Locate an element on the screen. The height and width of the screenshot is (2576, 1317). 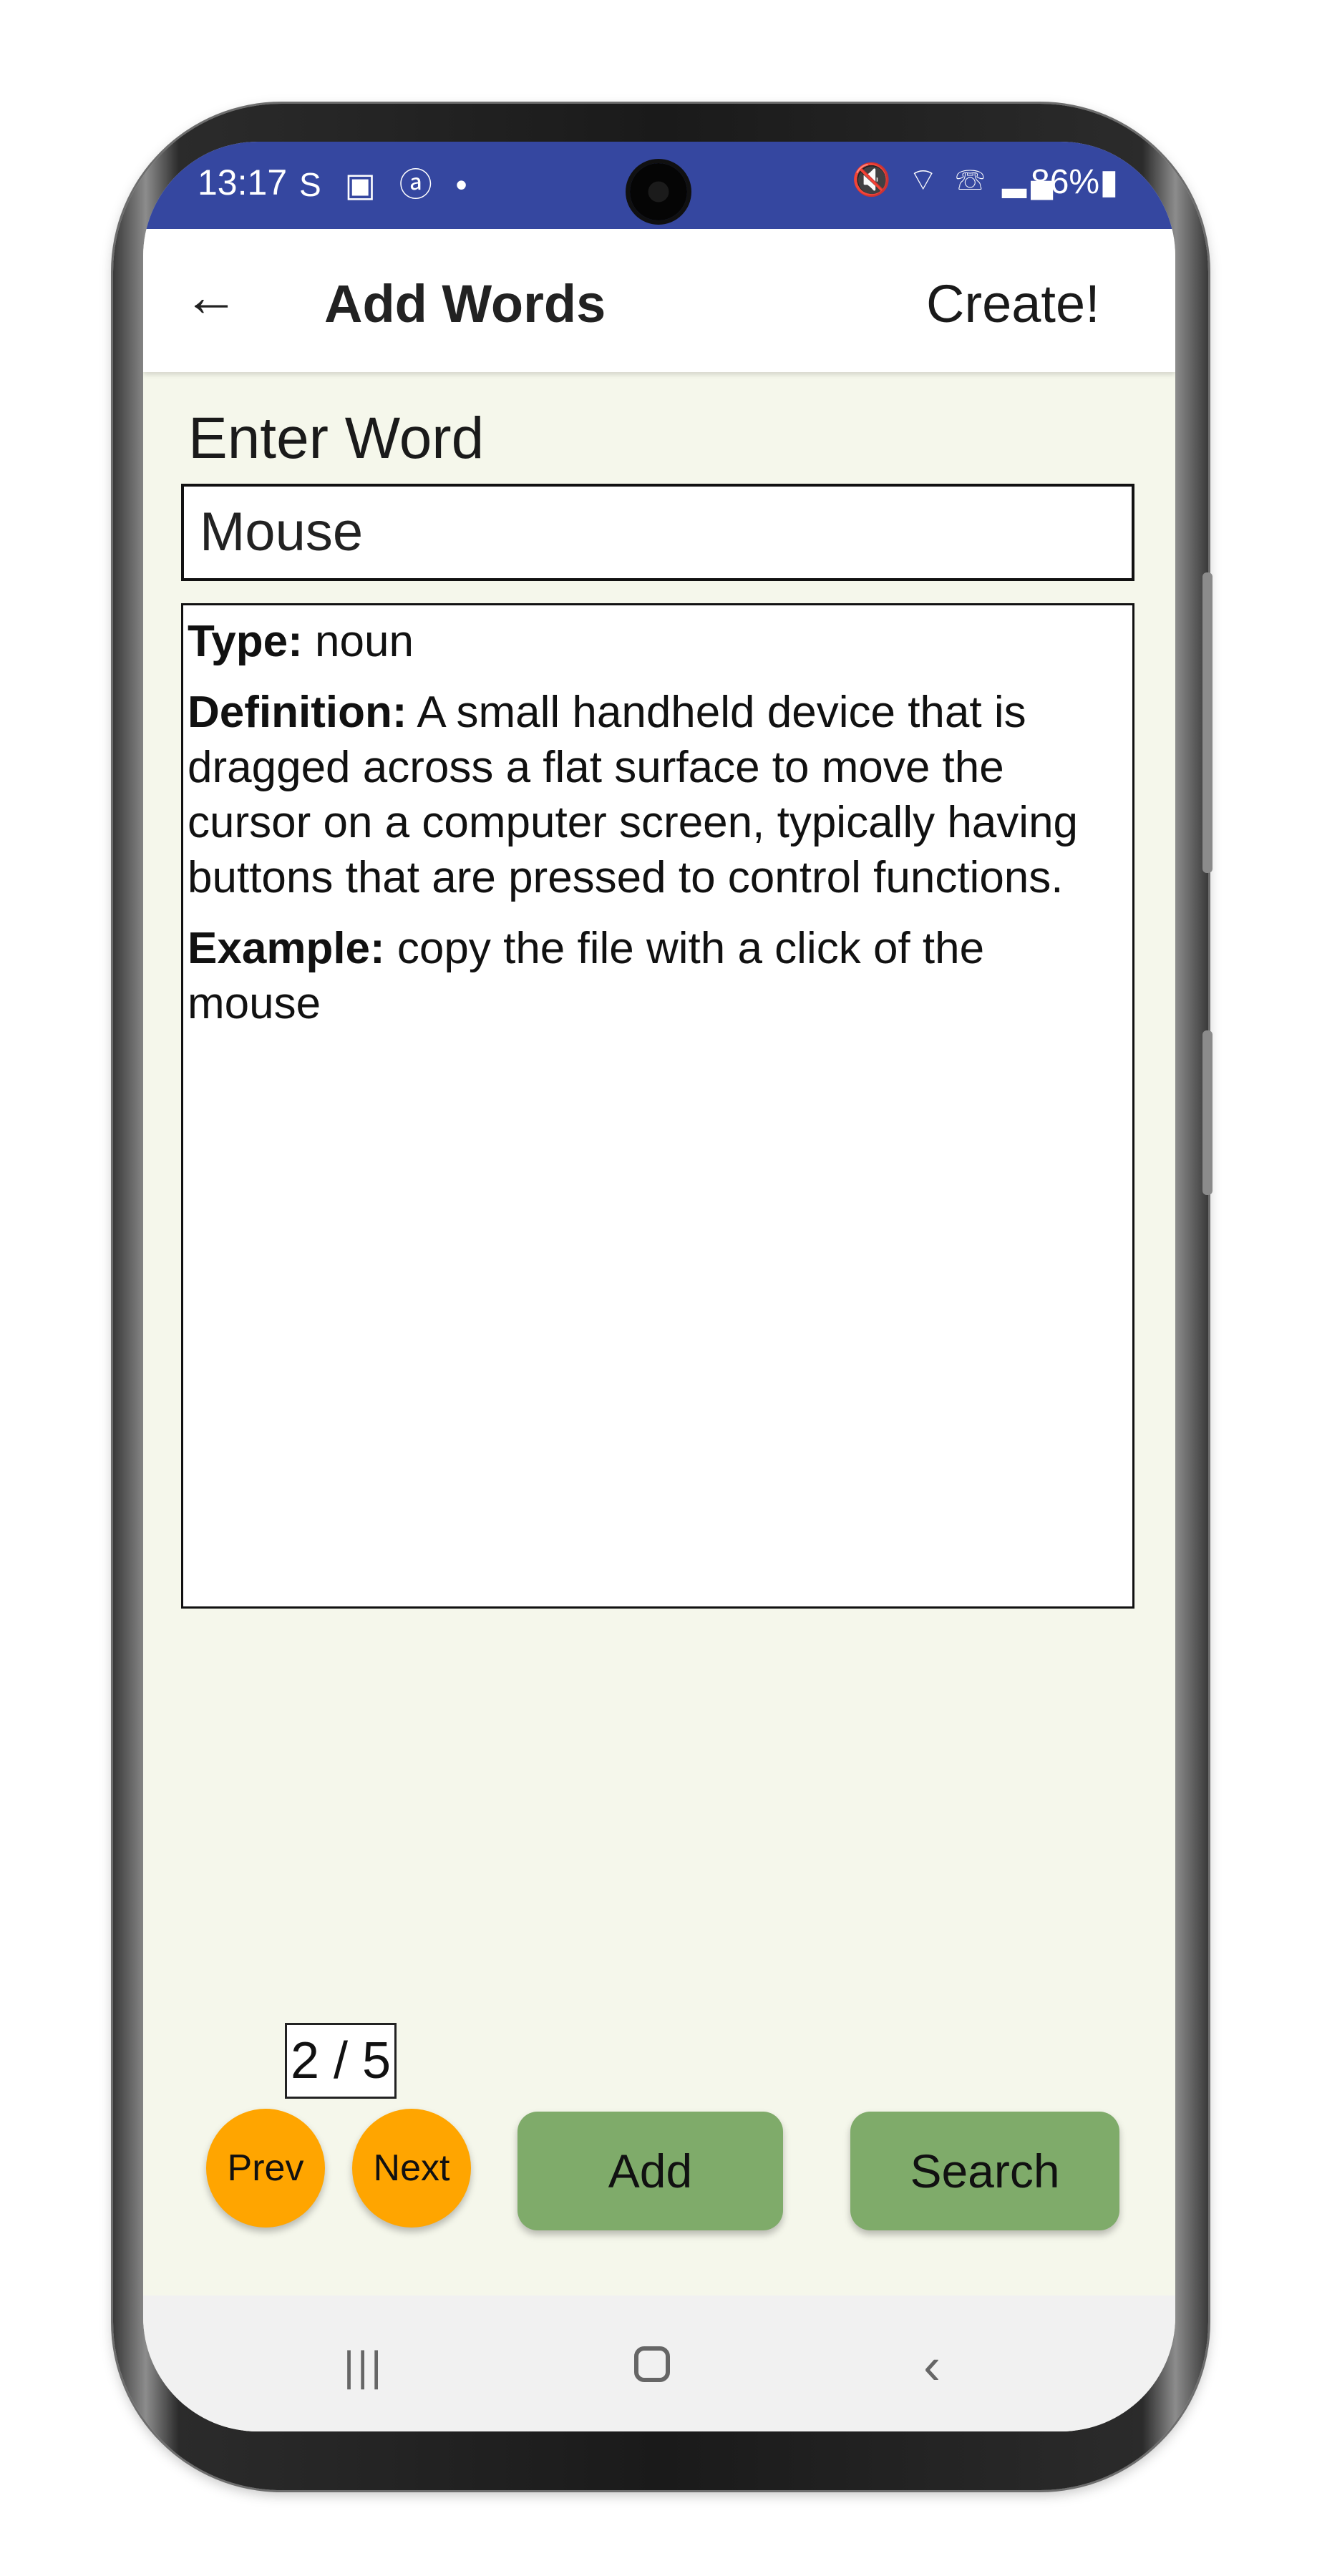
back-arrow-icon: ← is located at coordinates (211, 296).